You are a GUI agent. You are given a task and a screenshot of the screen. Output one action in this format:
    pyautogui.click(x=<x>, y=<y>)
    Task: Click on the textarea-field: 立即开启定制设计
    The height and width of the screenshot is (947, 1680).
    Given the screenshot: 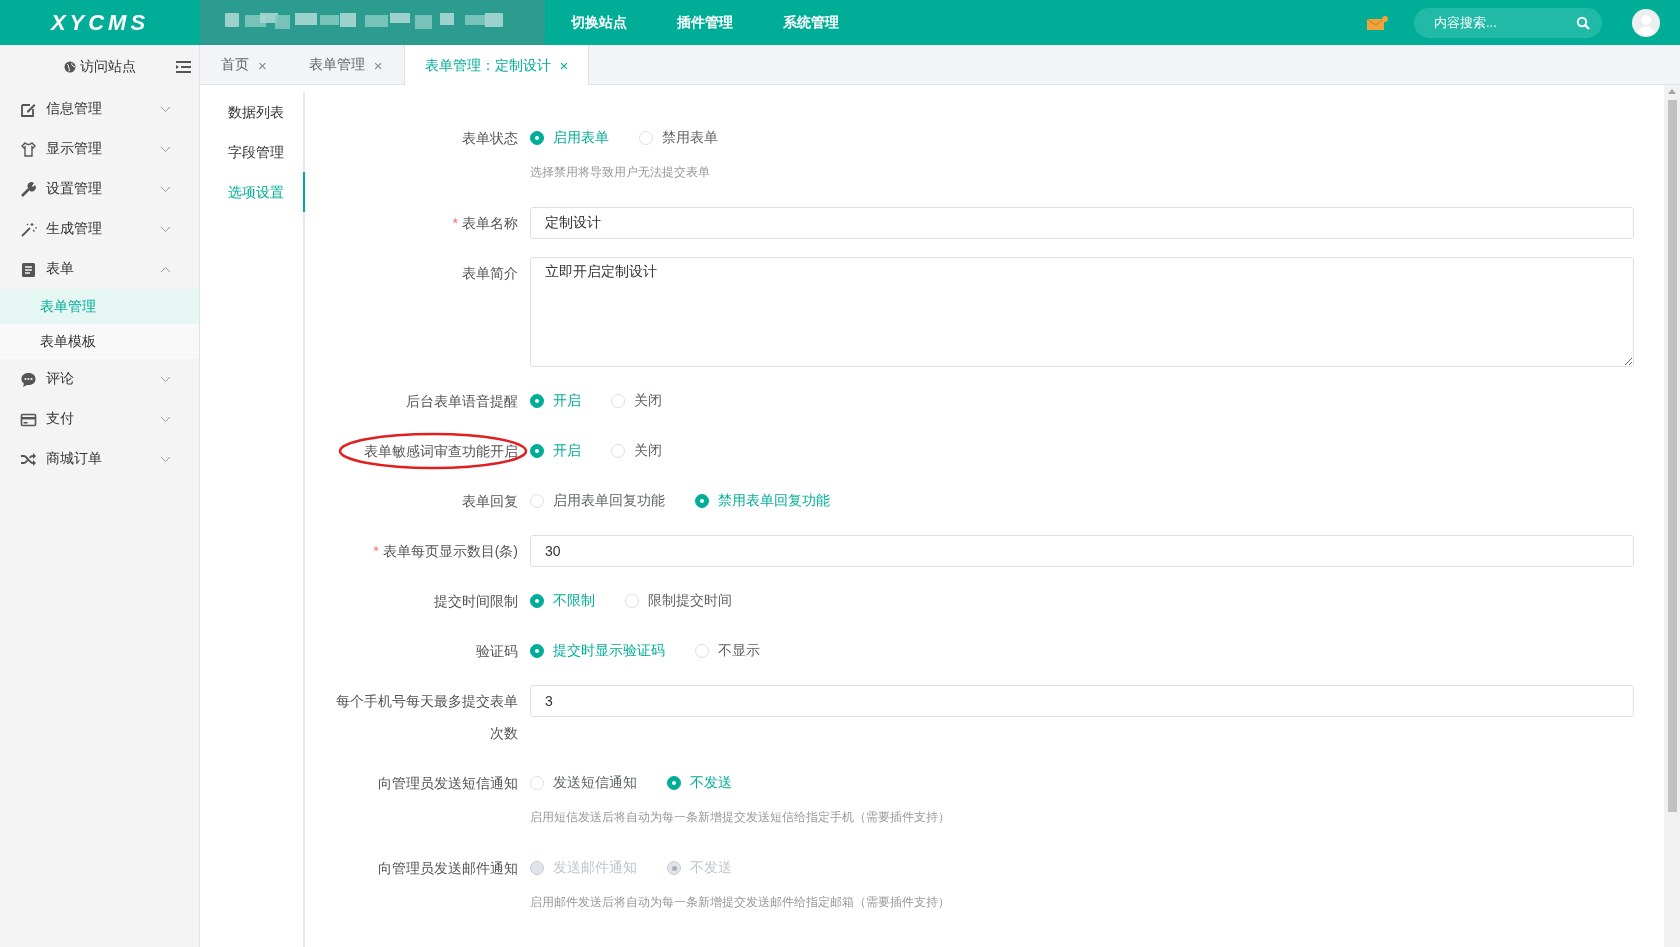 What is the action you would take?
    pyautogui.click(x=1082, y=312)
    